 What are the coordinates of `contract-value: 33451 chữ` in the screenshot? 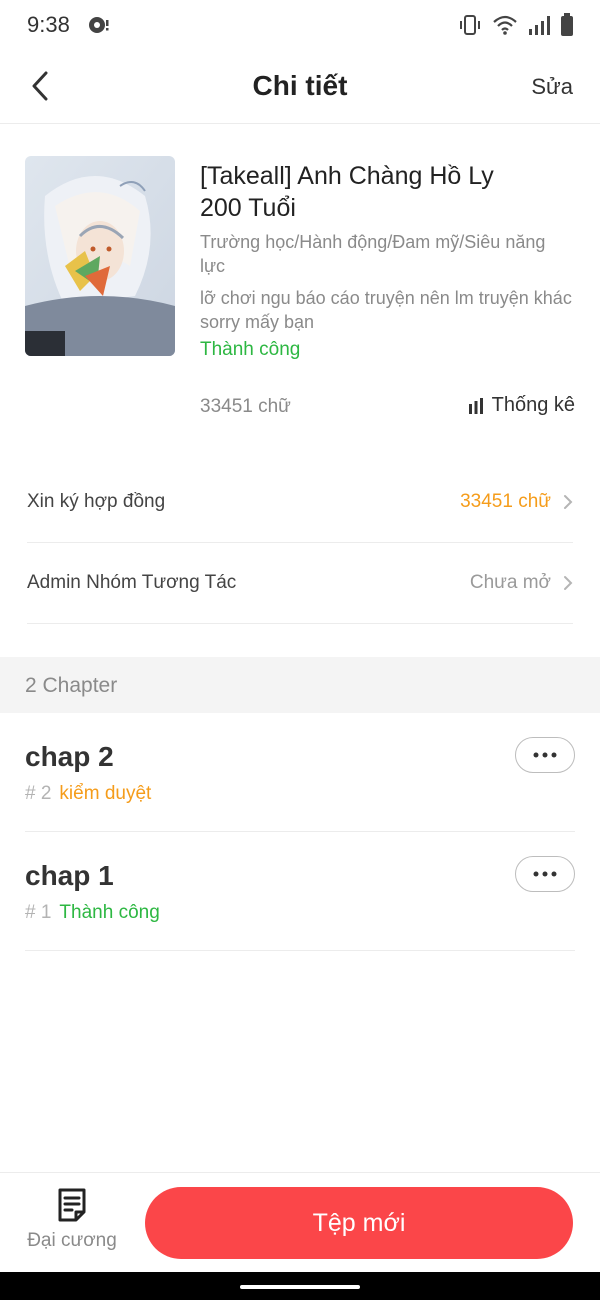 It's located at (505, 501).